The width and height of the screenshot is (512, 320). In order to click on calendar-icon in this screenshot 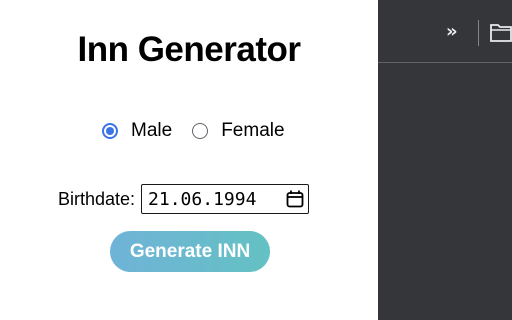, I will do `click(295, 201)`.